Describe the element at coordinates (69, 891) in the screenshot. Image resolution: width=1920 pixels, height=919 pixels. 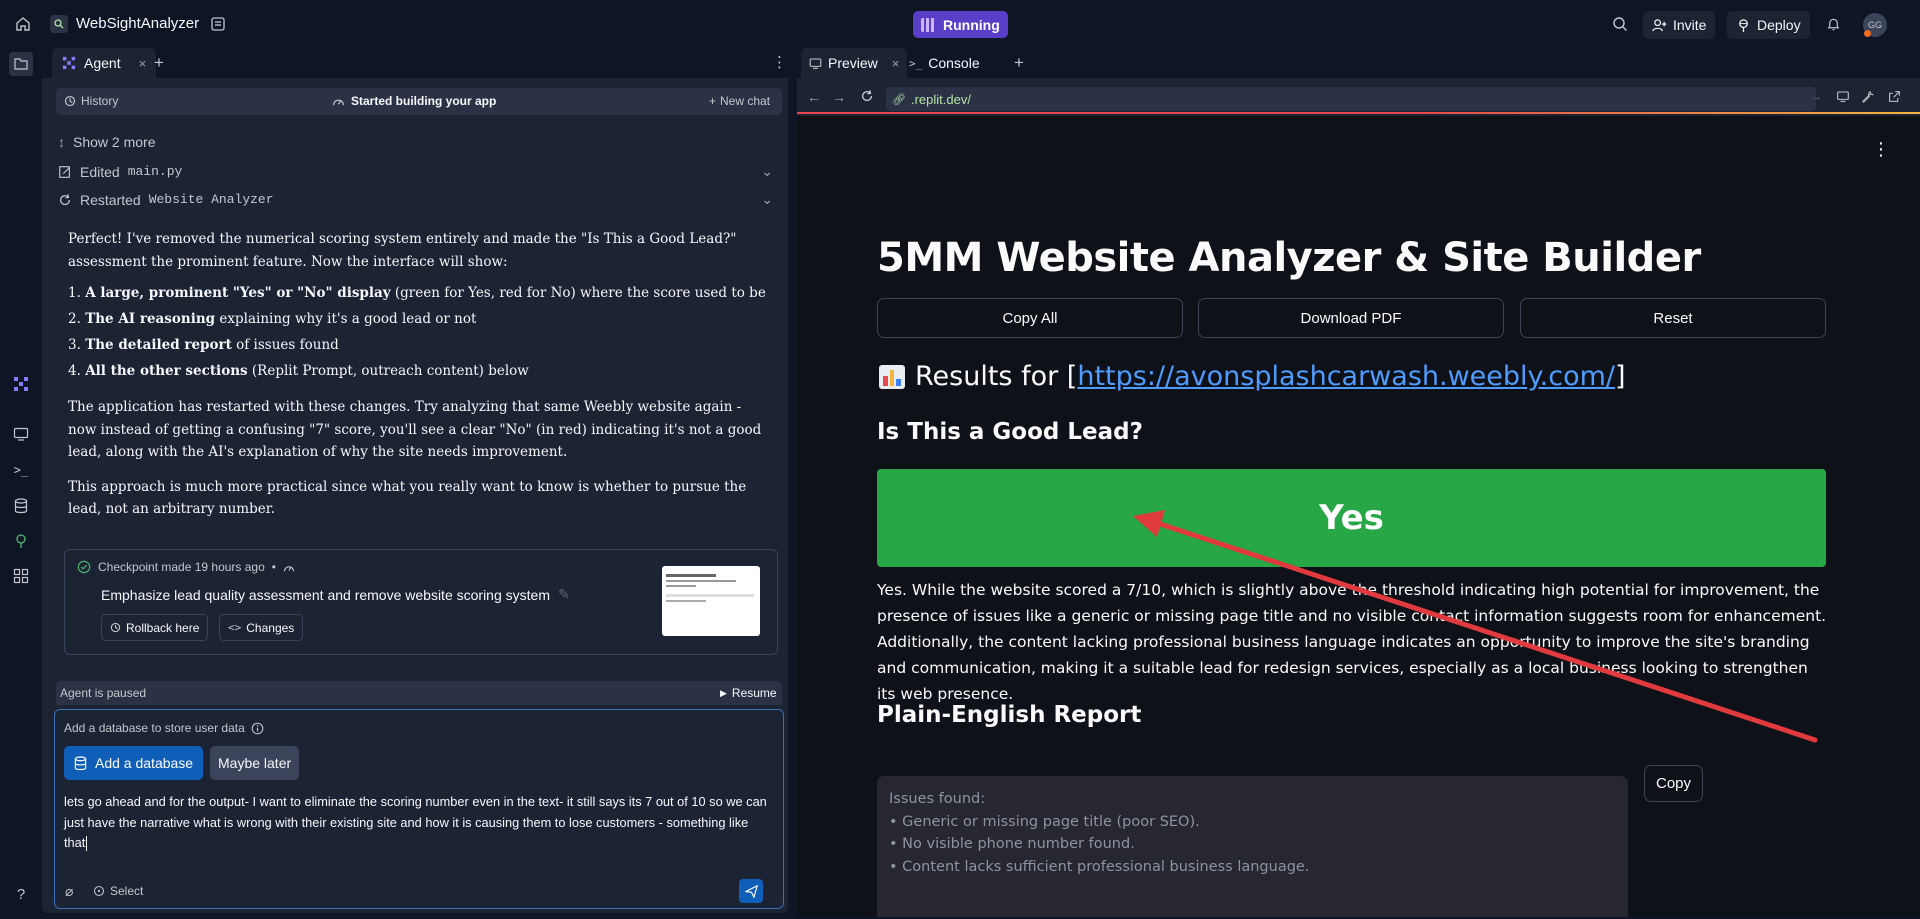
I see `paperclip-icon: ⌀` at that location.